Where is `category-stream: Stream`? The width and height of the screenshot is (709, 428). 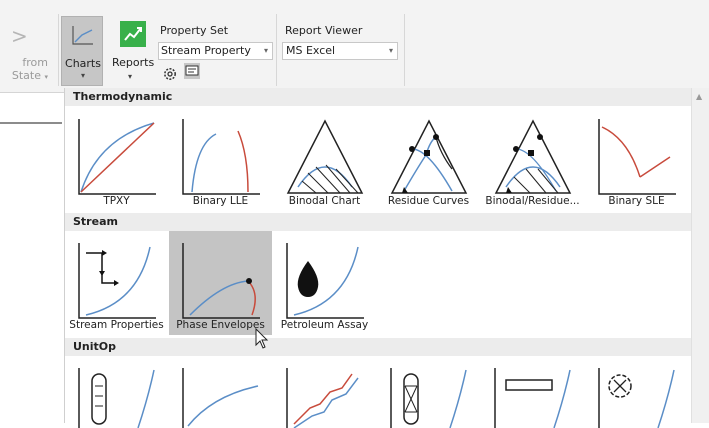 category-stream: Stream is located at coordinates (378, 222).